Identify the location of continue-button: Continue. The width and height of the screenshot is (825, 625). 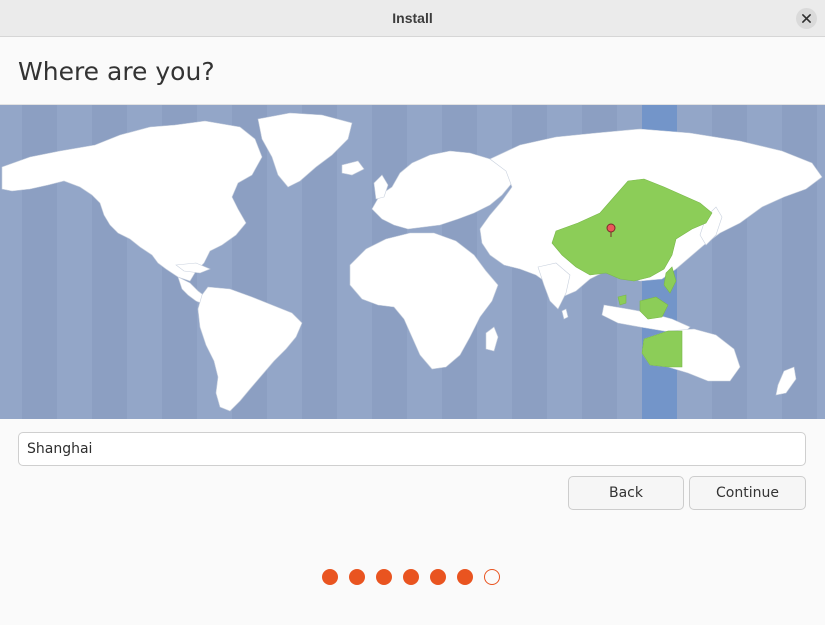
(747, 493).